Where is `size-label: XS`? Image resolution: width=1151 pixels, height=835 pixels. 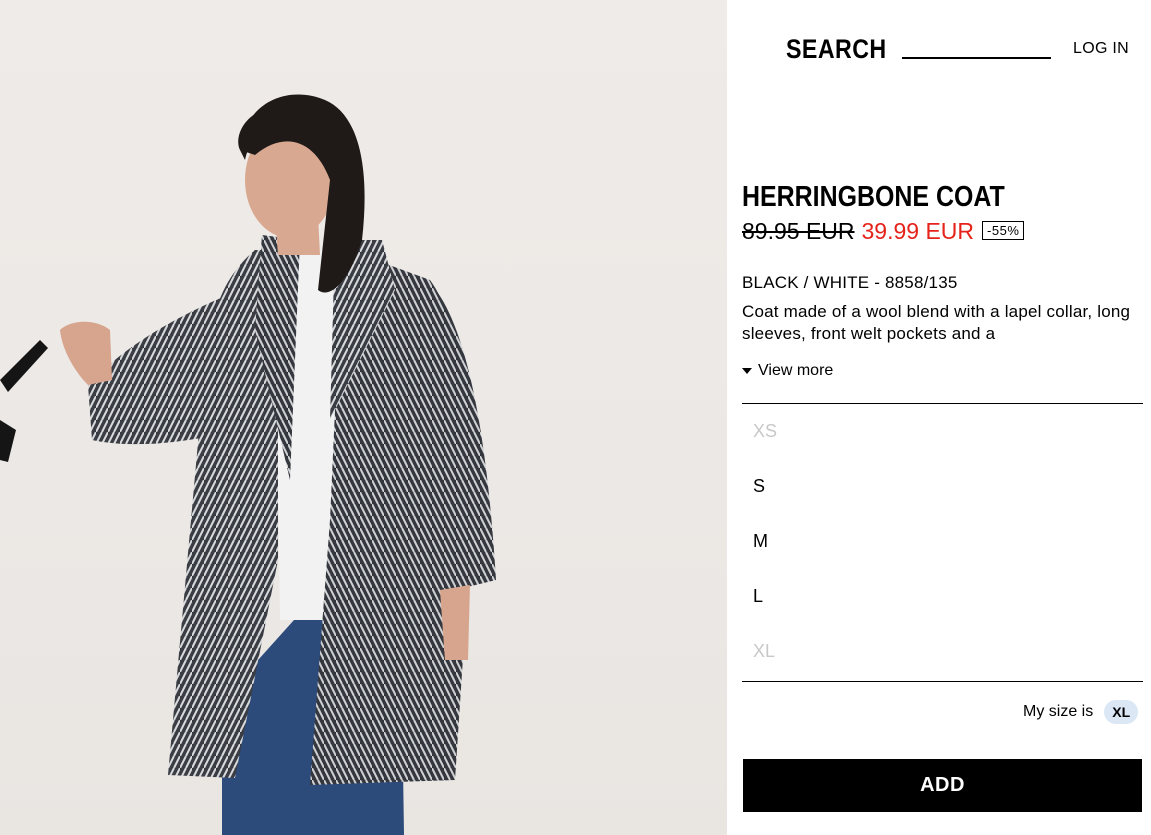 size-label: XS is located at coordinates (765, 431).